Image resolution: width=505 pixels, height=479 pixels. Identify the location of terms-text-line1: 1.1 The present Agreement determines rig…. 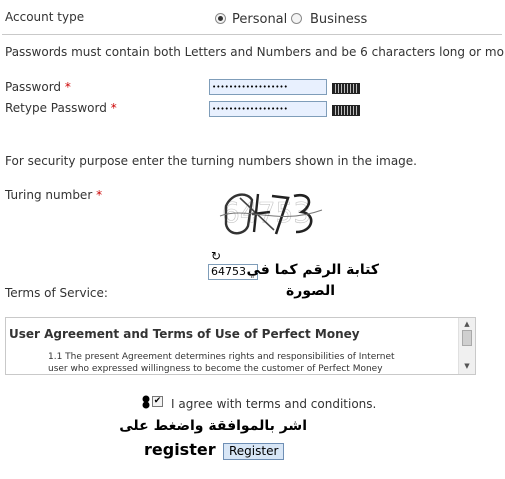
(221, 357).